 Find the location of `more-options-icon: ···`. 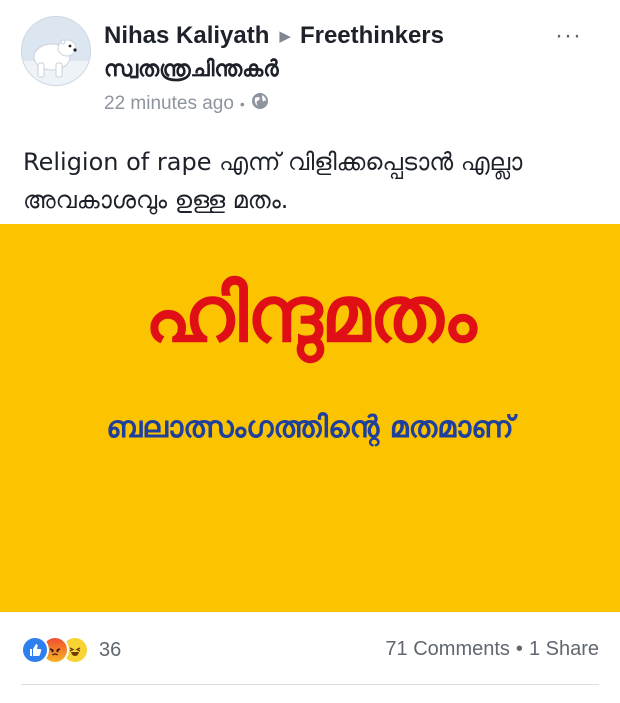

more-options-icon: ··· is located at coordinates (568, 36).